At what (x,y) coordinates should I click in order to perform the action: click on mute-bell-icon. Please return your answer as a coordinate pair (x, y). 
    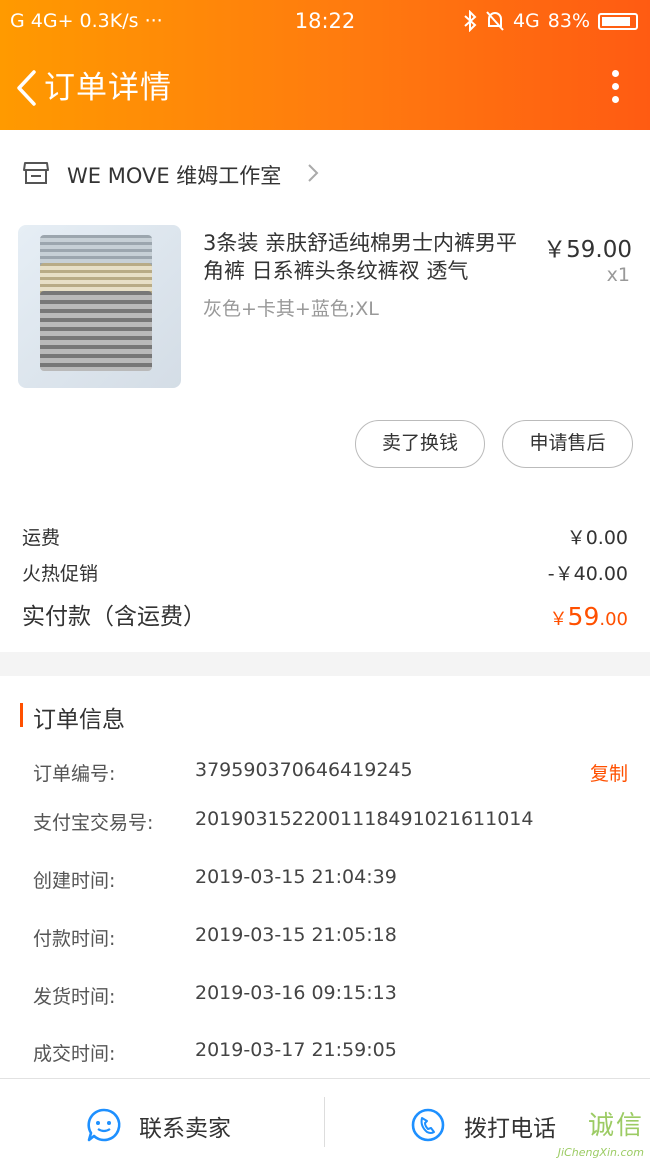
    Looking at the image, I should click on (495, 21).